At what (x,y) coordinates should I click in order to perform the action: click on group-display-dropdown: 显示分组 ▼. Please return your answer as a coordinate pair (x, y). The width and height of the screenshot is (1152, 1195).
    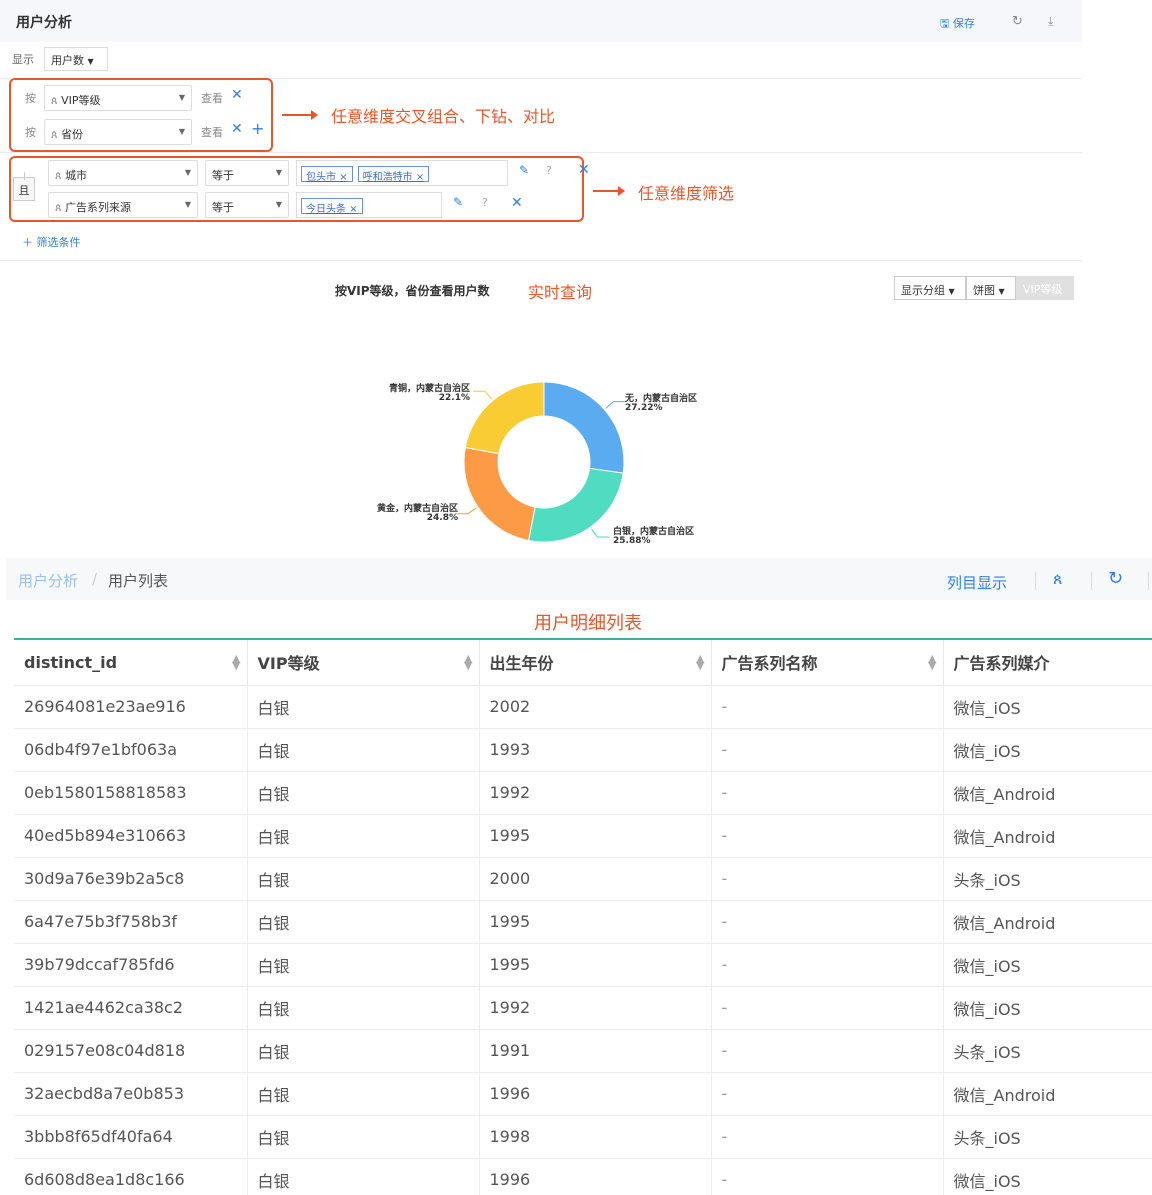
    Looking at the image, I should click on (930, 288).